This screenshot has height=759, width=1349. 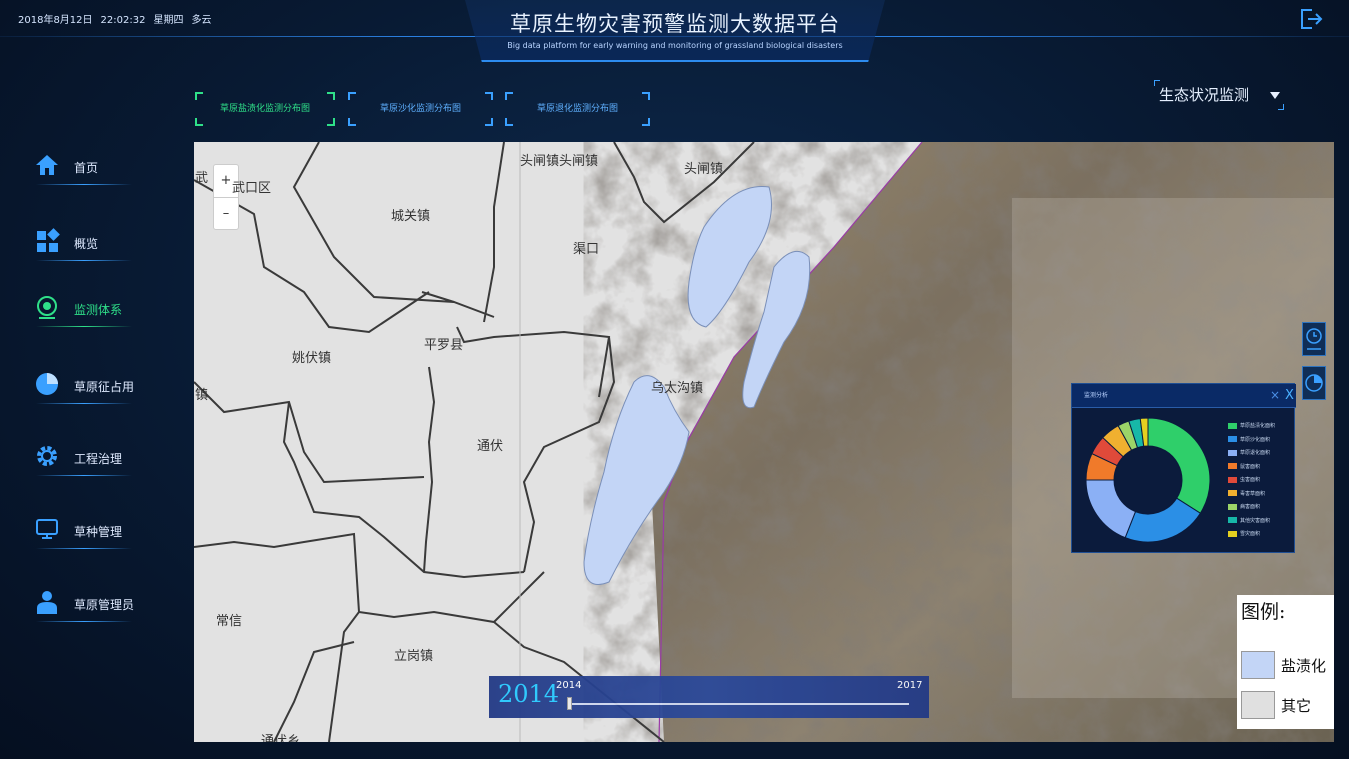 I want to click on sidebar-item-engineering: 工程治理, so click(x=85, y=459).